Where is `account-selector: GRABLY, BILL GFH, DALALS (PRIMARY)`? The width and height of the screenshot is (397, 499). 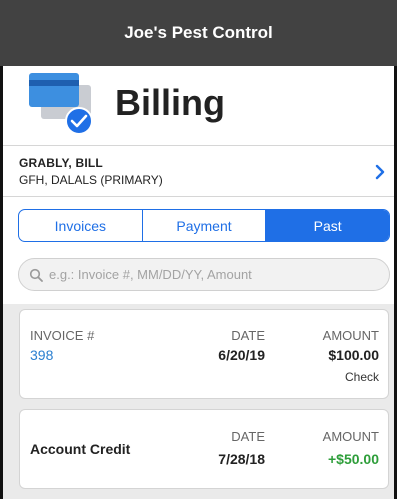 account-selector: GRABLY, BILL GFH, DALALS (PRIMARY) is located at coordinates (198, 171).